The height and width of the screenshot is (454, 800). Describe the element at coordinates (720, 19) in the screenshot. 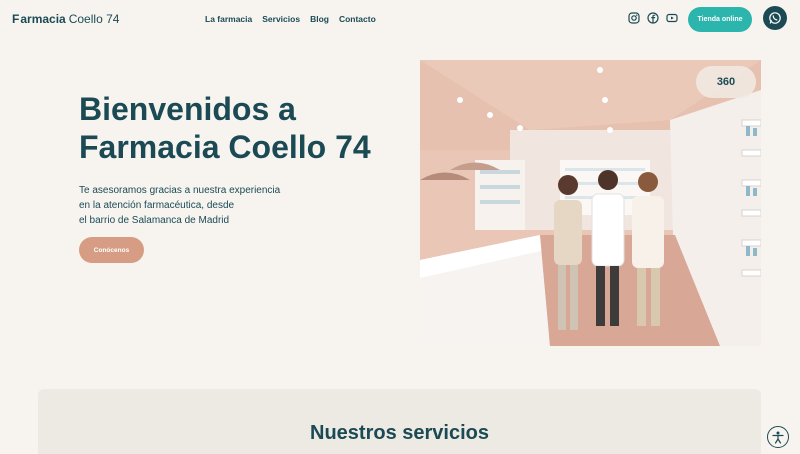

I see `shop-online-button: Tienda online` at that location.